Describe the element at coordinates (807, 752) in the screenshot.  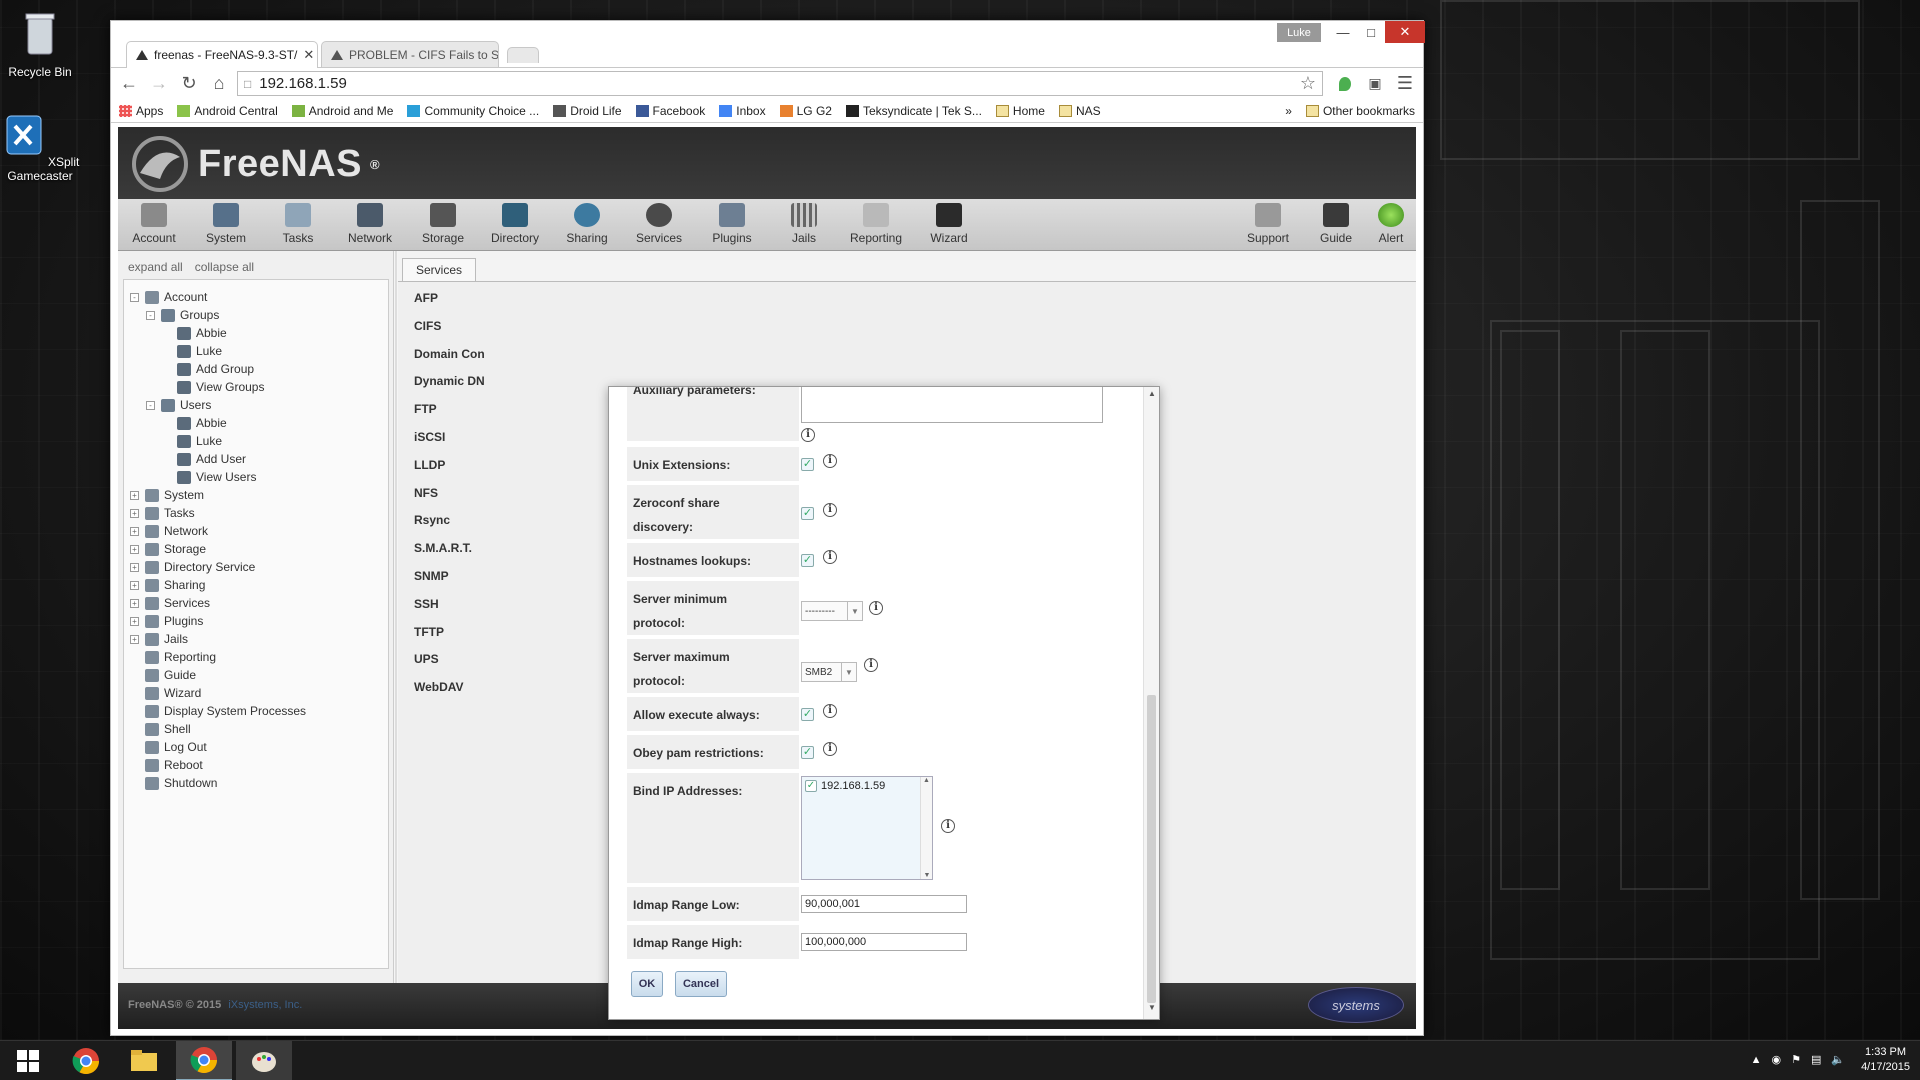
I see `obey-pam-restrictions-checkbox: ✓` at that location.